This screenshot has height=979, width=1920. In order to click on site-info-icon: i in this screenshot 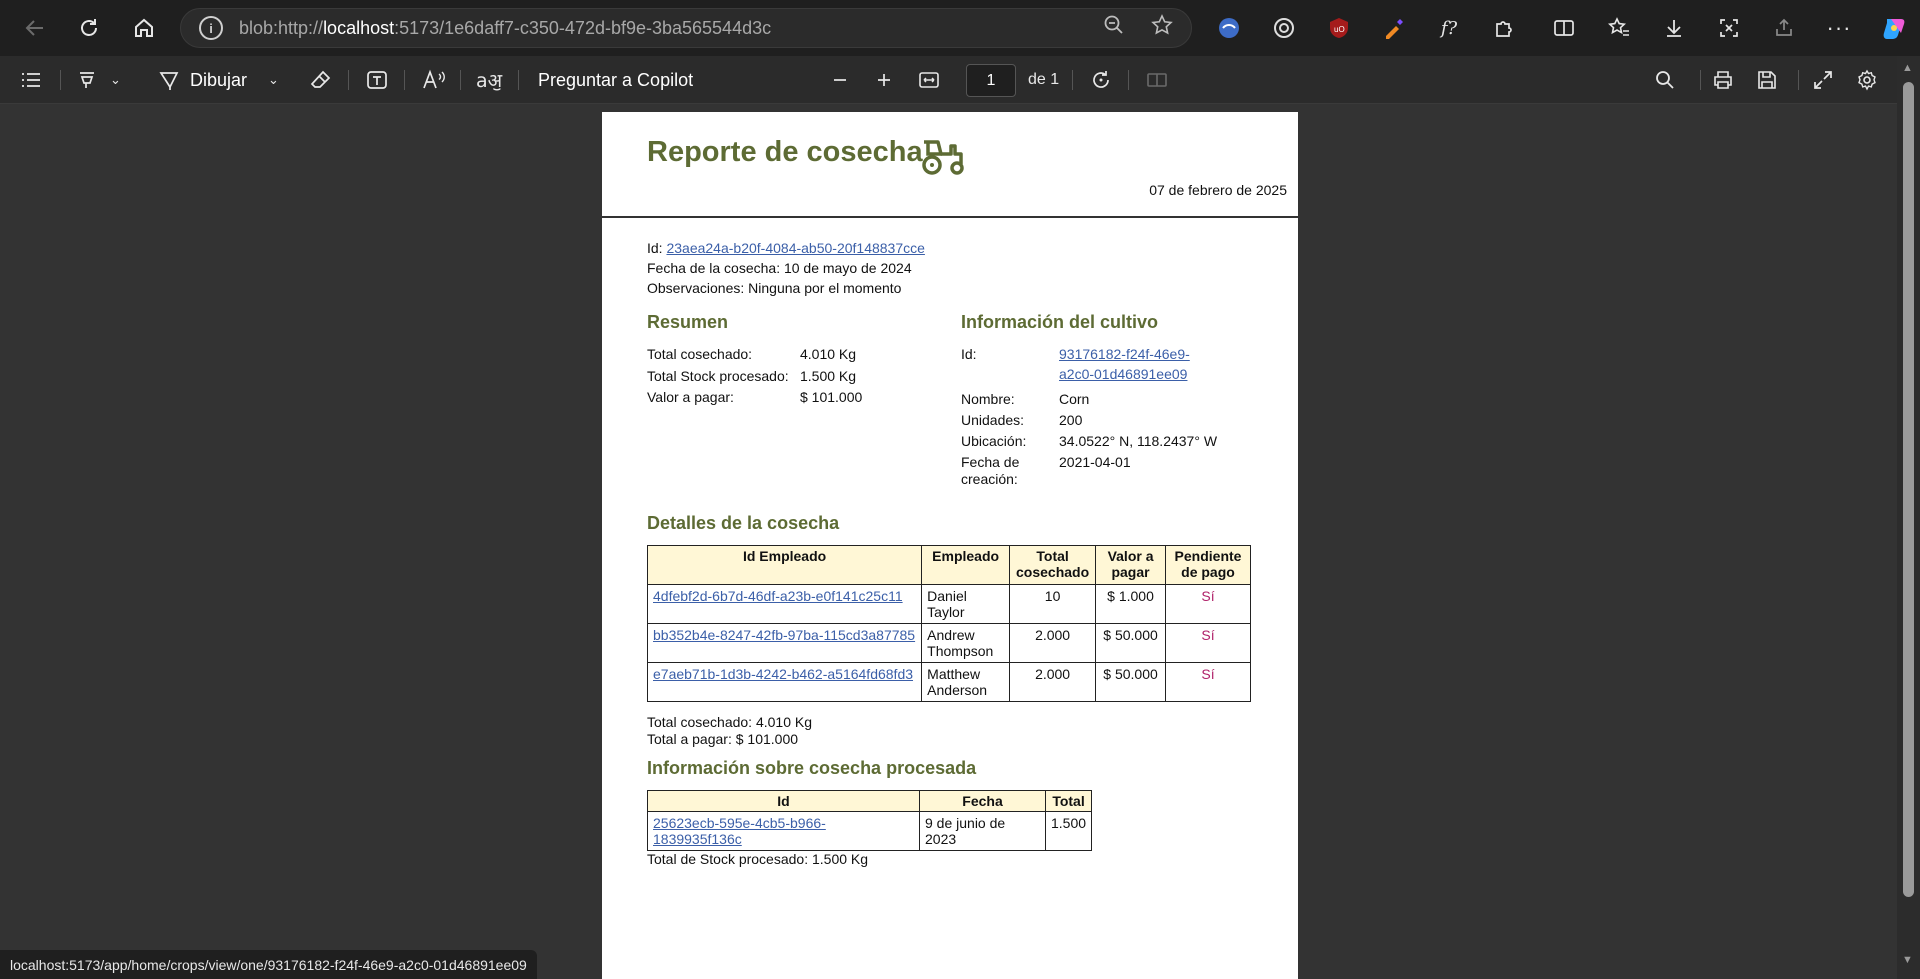, I will do `click(211, 28)`.